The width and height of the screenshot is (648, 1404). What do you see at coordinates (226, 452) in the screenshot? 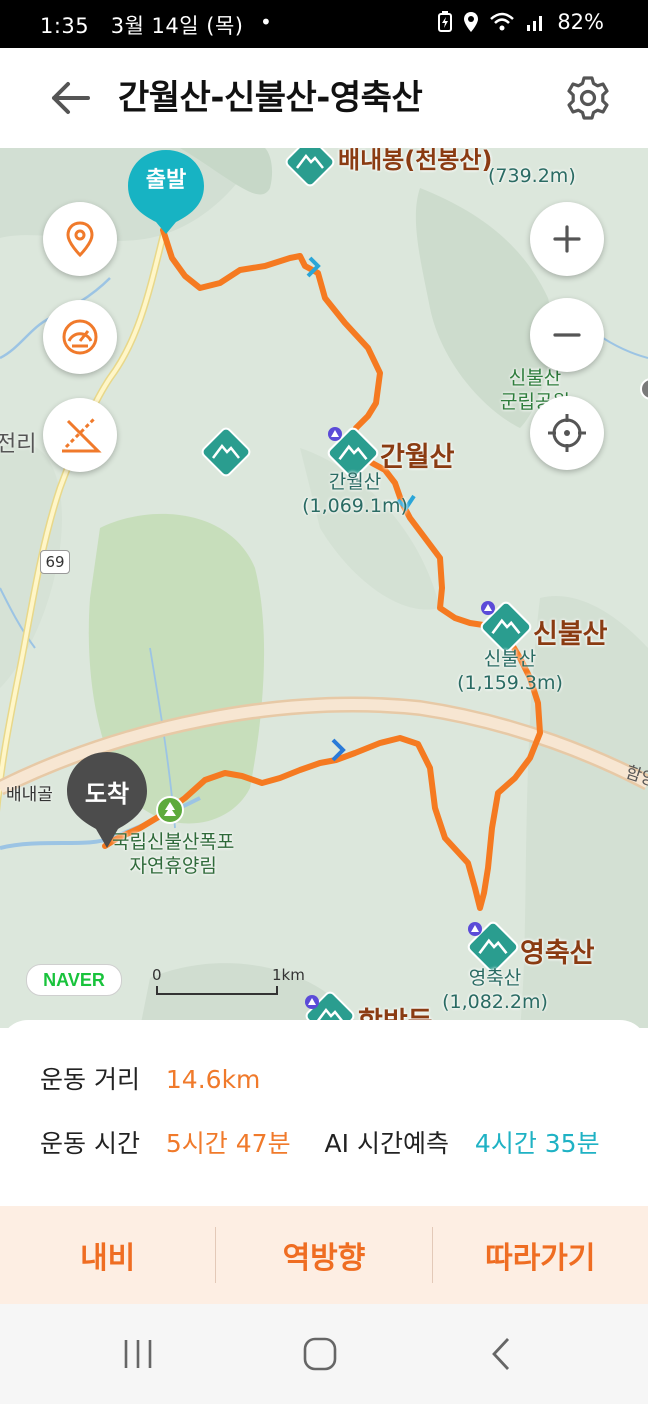
I see `mountain-marker-icon` at bounding box center [226, 452].